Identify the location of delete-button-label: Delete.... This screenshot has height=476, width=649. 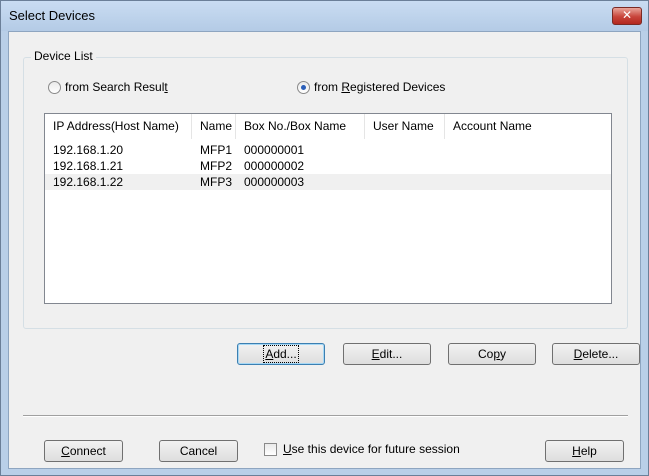
(596, 354).